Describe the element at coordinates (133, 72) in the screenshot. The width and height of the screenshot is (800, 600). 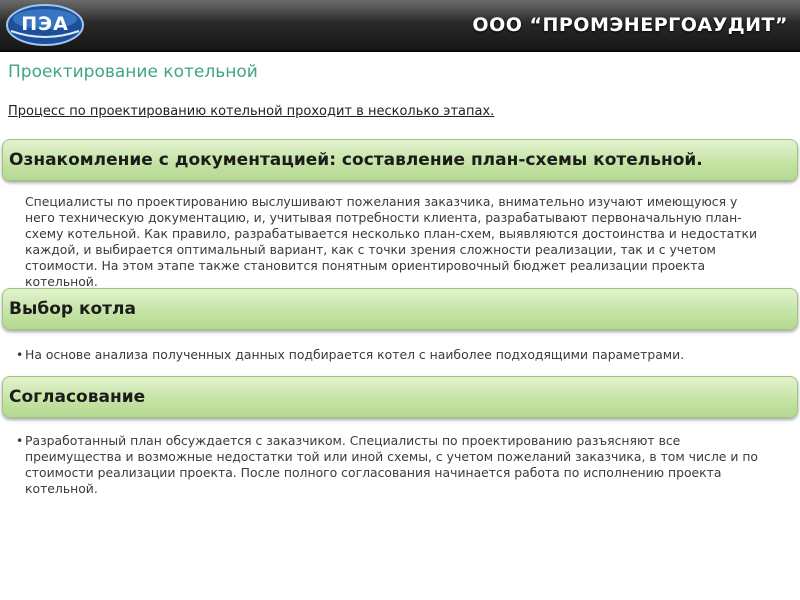
I see `page-title: Проектирование котельной` at that location.